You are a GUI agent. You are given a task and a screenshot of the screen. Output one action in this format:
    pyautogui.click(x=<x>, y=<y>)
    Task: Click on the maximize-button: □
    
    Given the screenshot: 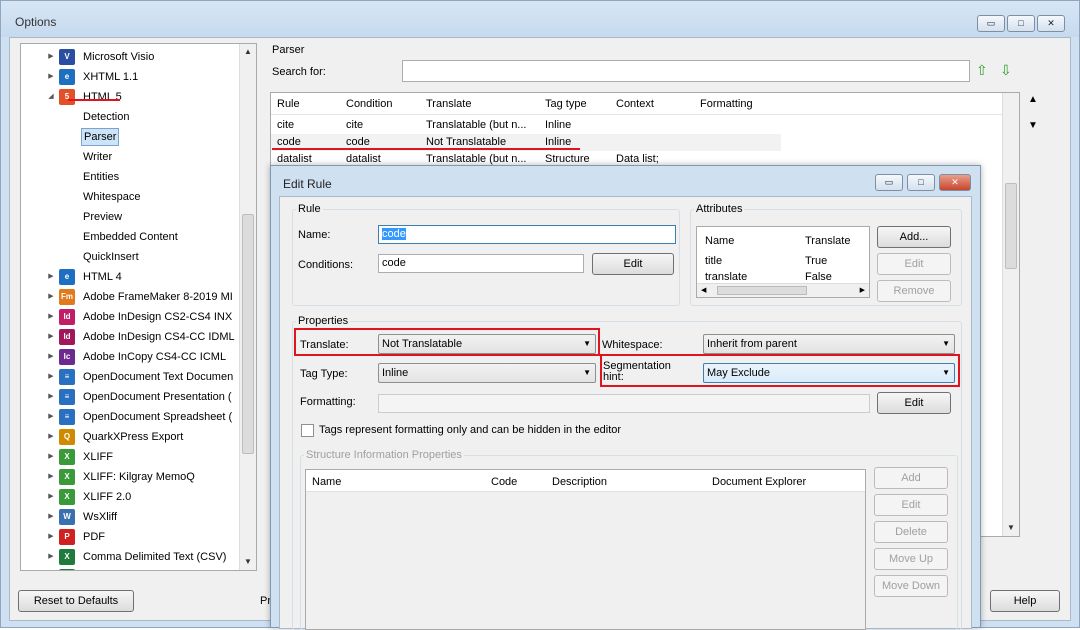 What is the action you would take?
    pyautogui.click(x=1021, y=23)
    